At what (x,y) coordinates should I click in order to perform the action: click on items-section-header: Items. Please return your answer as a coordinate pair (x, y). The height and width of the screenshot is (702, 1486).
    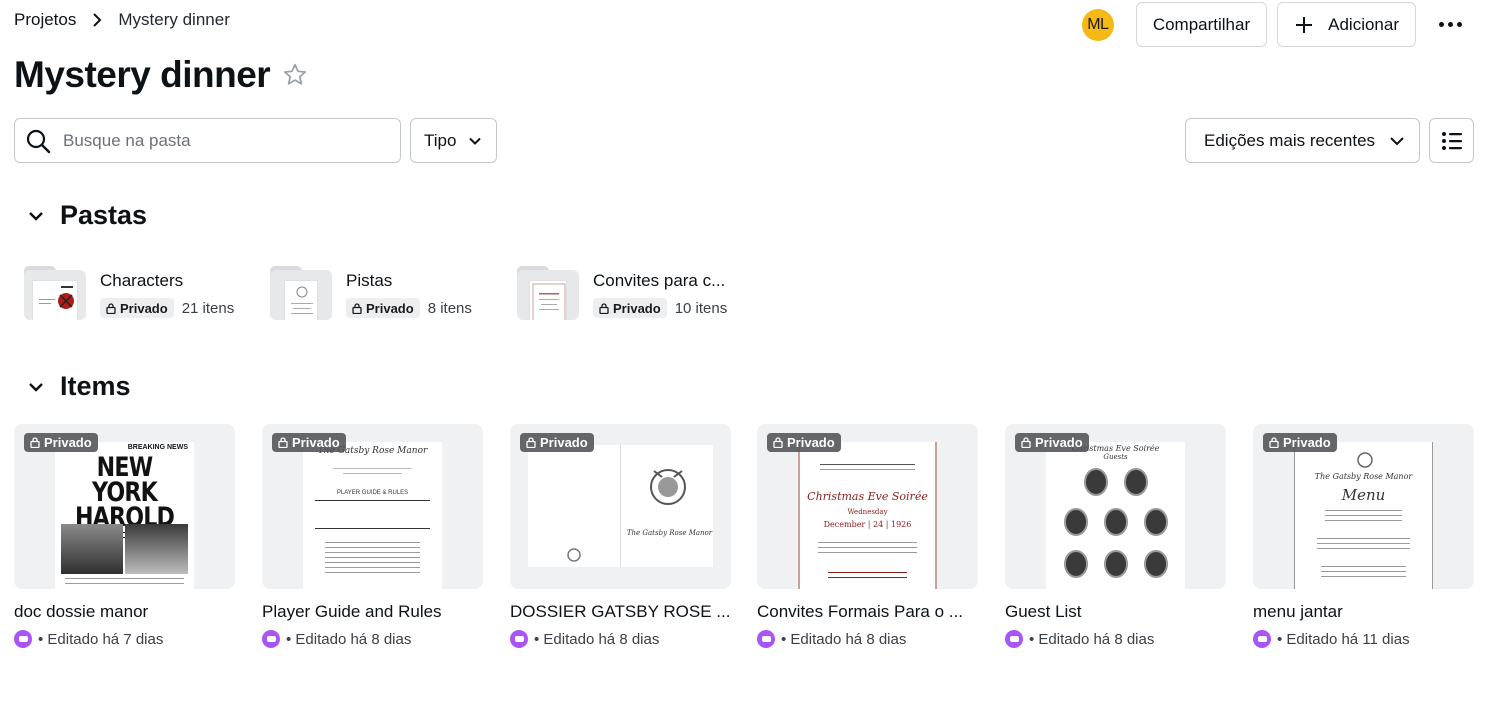
    Looking at the image, I should click on (78, 386).